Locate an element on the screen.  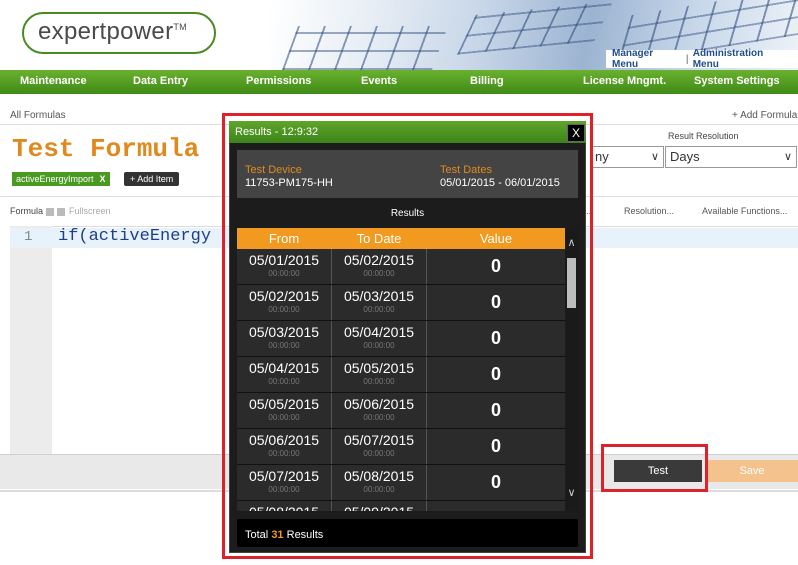
add-item-button: + Add Item is located at coordinates (152, 179).